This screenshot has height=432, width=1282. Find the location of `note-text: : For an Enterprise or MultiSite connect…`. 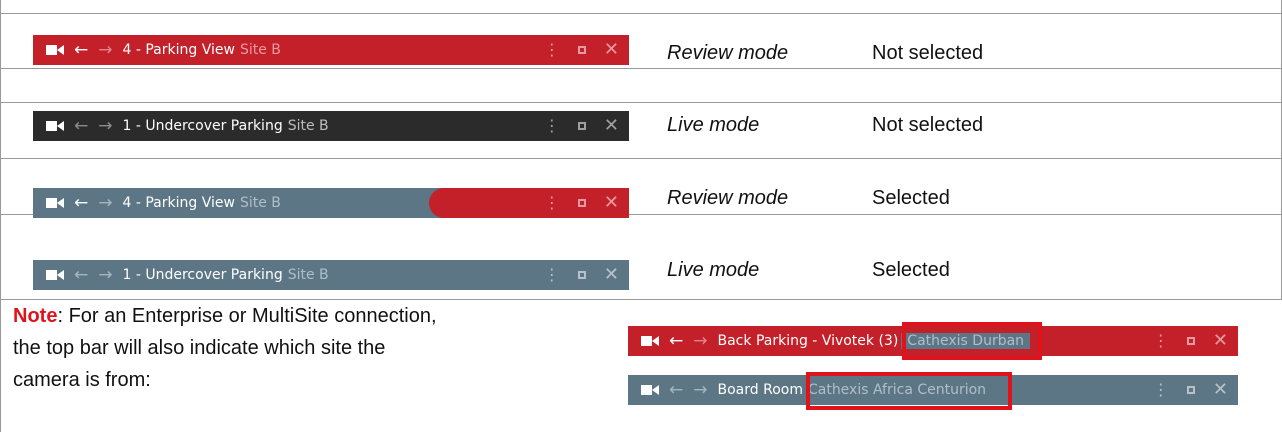

note-text: : For an Enterprise or MultiSite connect… is located at coordinates (225, 348).